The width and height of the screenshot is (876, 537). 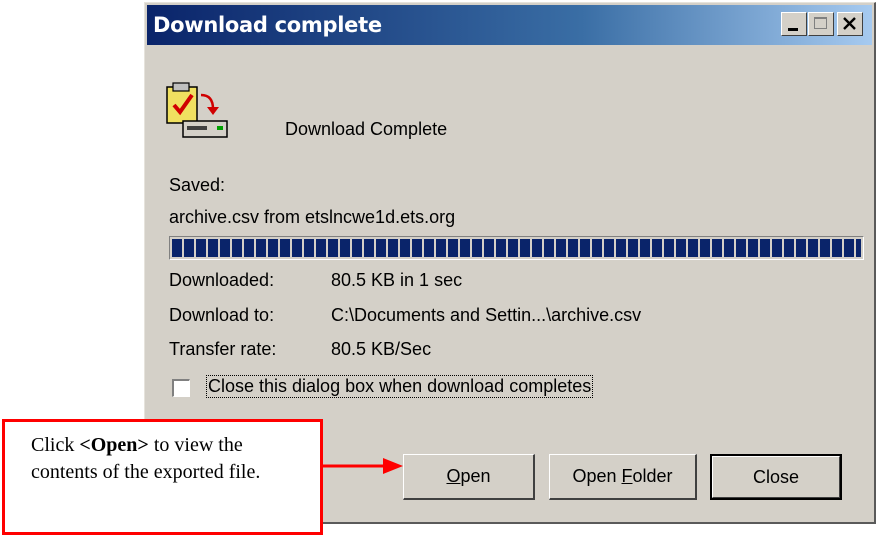 I want to click on dialog-heading: Download Complete, so click(x=366, y=129).